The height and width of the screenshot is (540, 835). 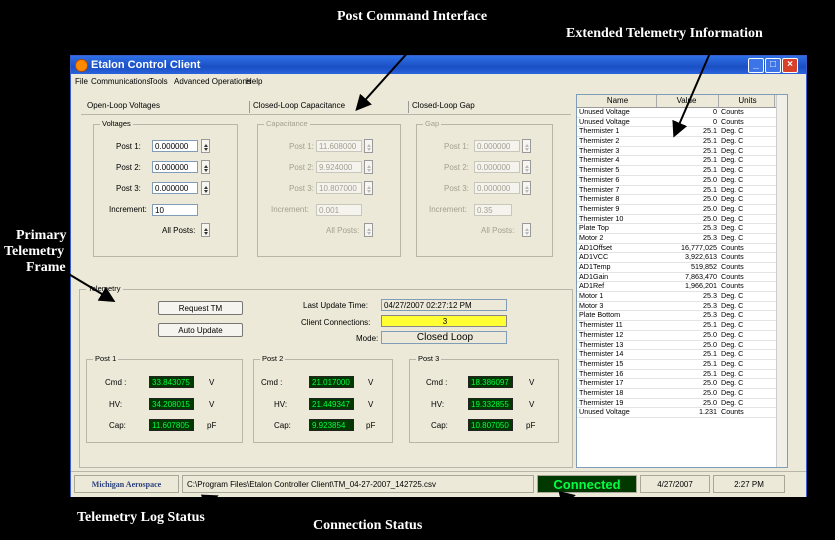 What do you see at coordinates (200, 308) in the screenshot?
I see `request-tm-button: Request TM` at bounding box center [200, 308].